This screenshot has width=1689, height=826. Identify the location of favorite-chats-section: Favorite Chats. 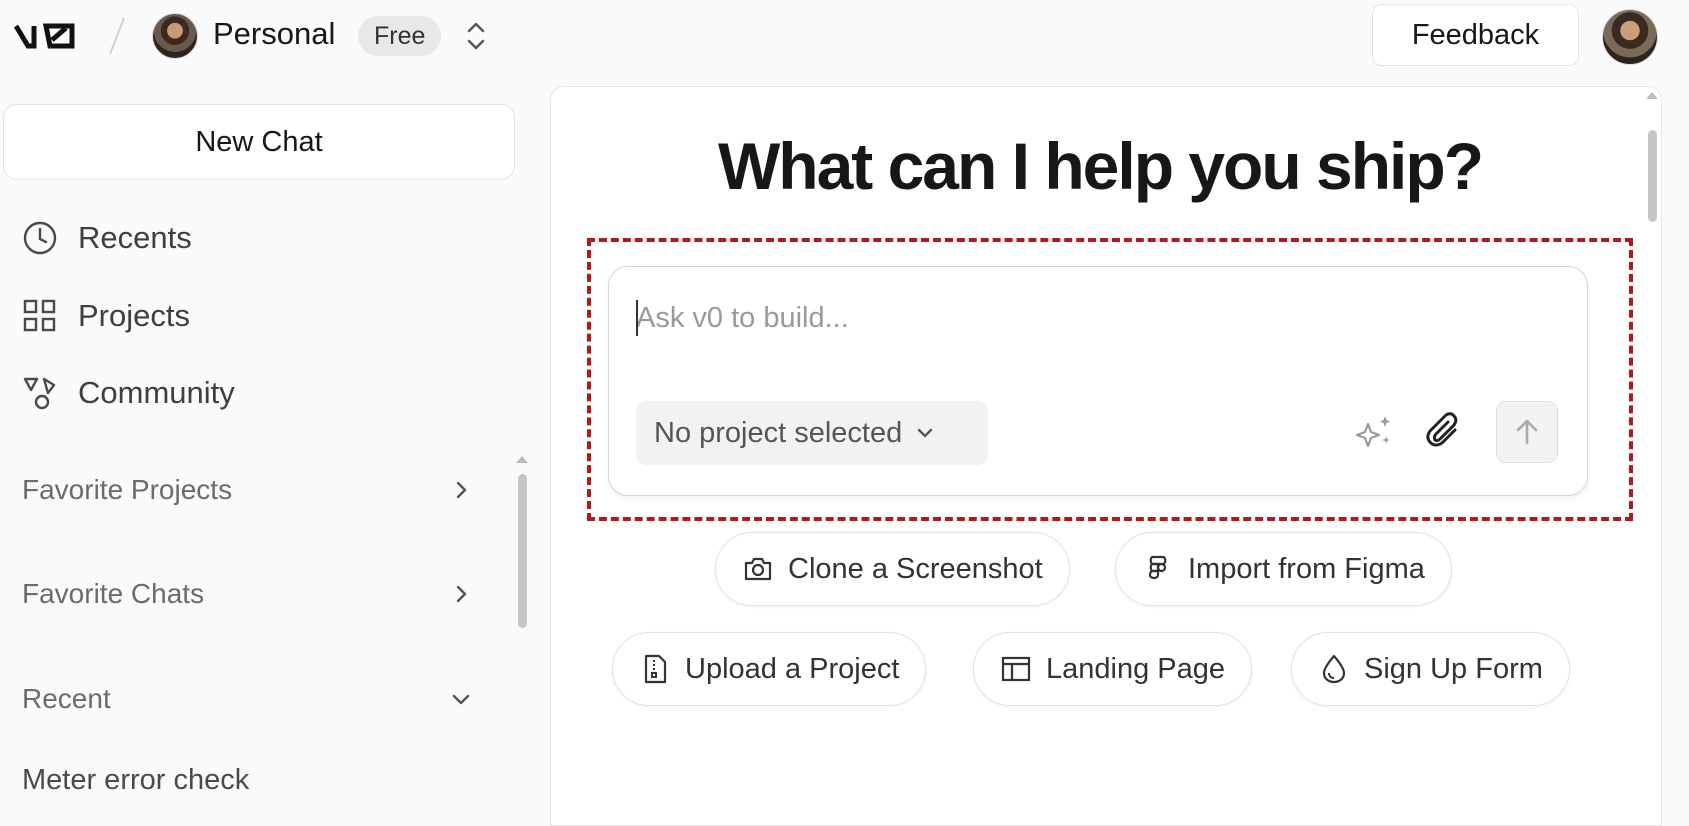
(247, 594).